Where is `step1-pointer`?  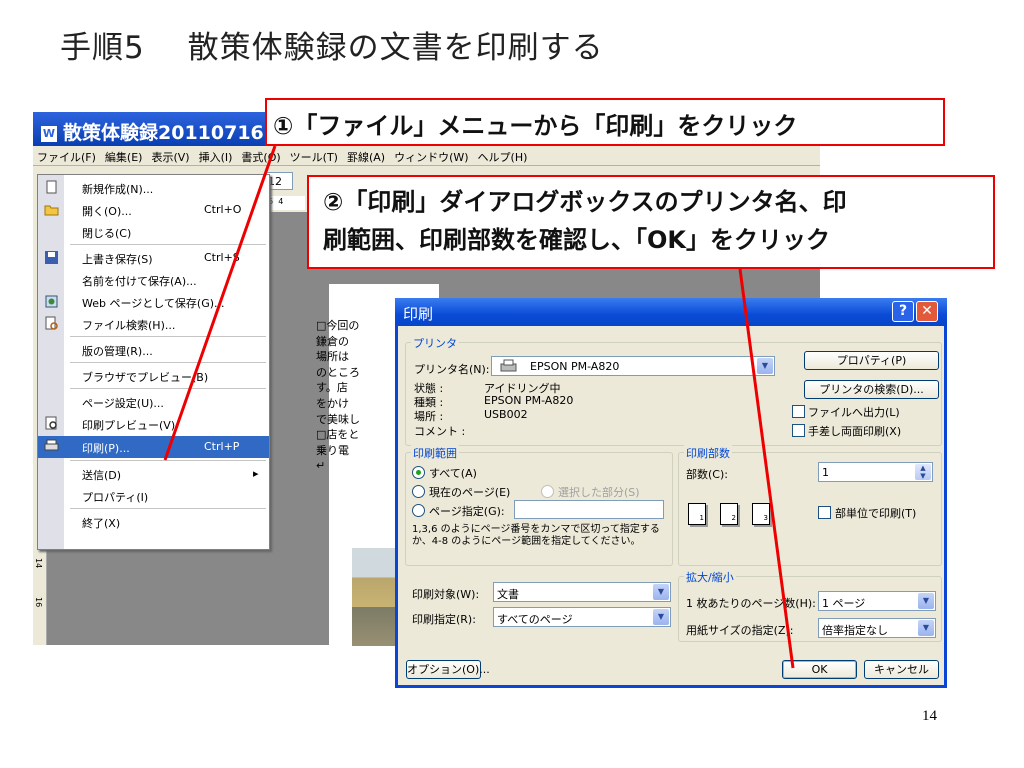 step1-pointer is located at coordinates (220, 303).